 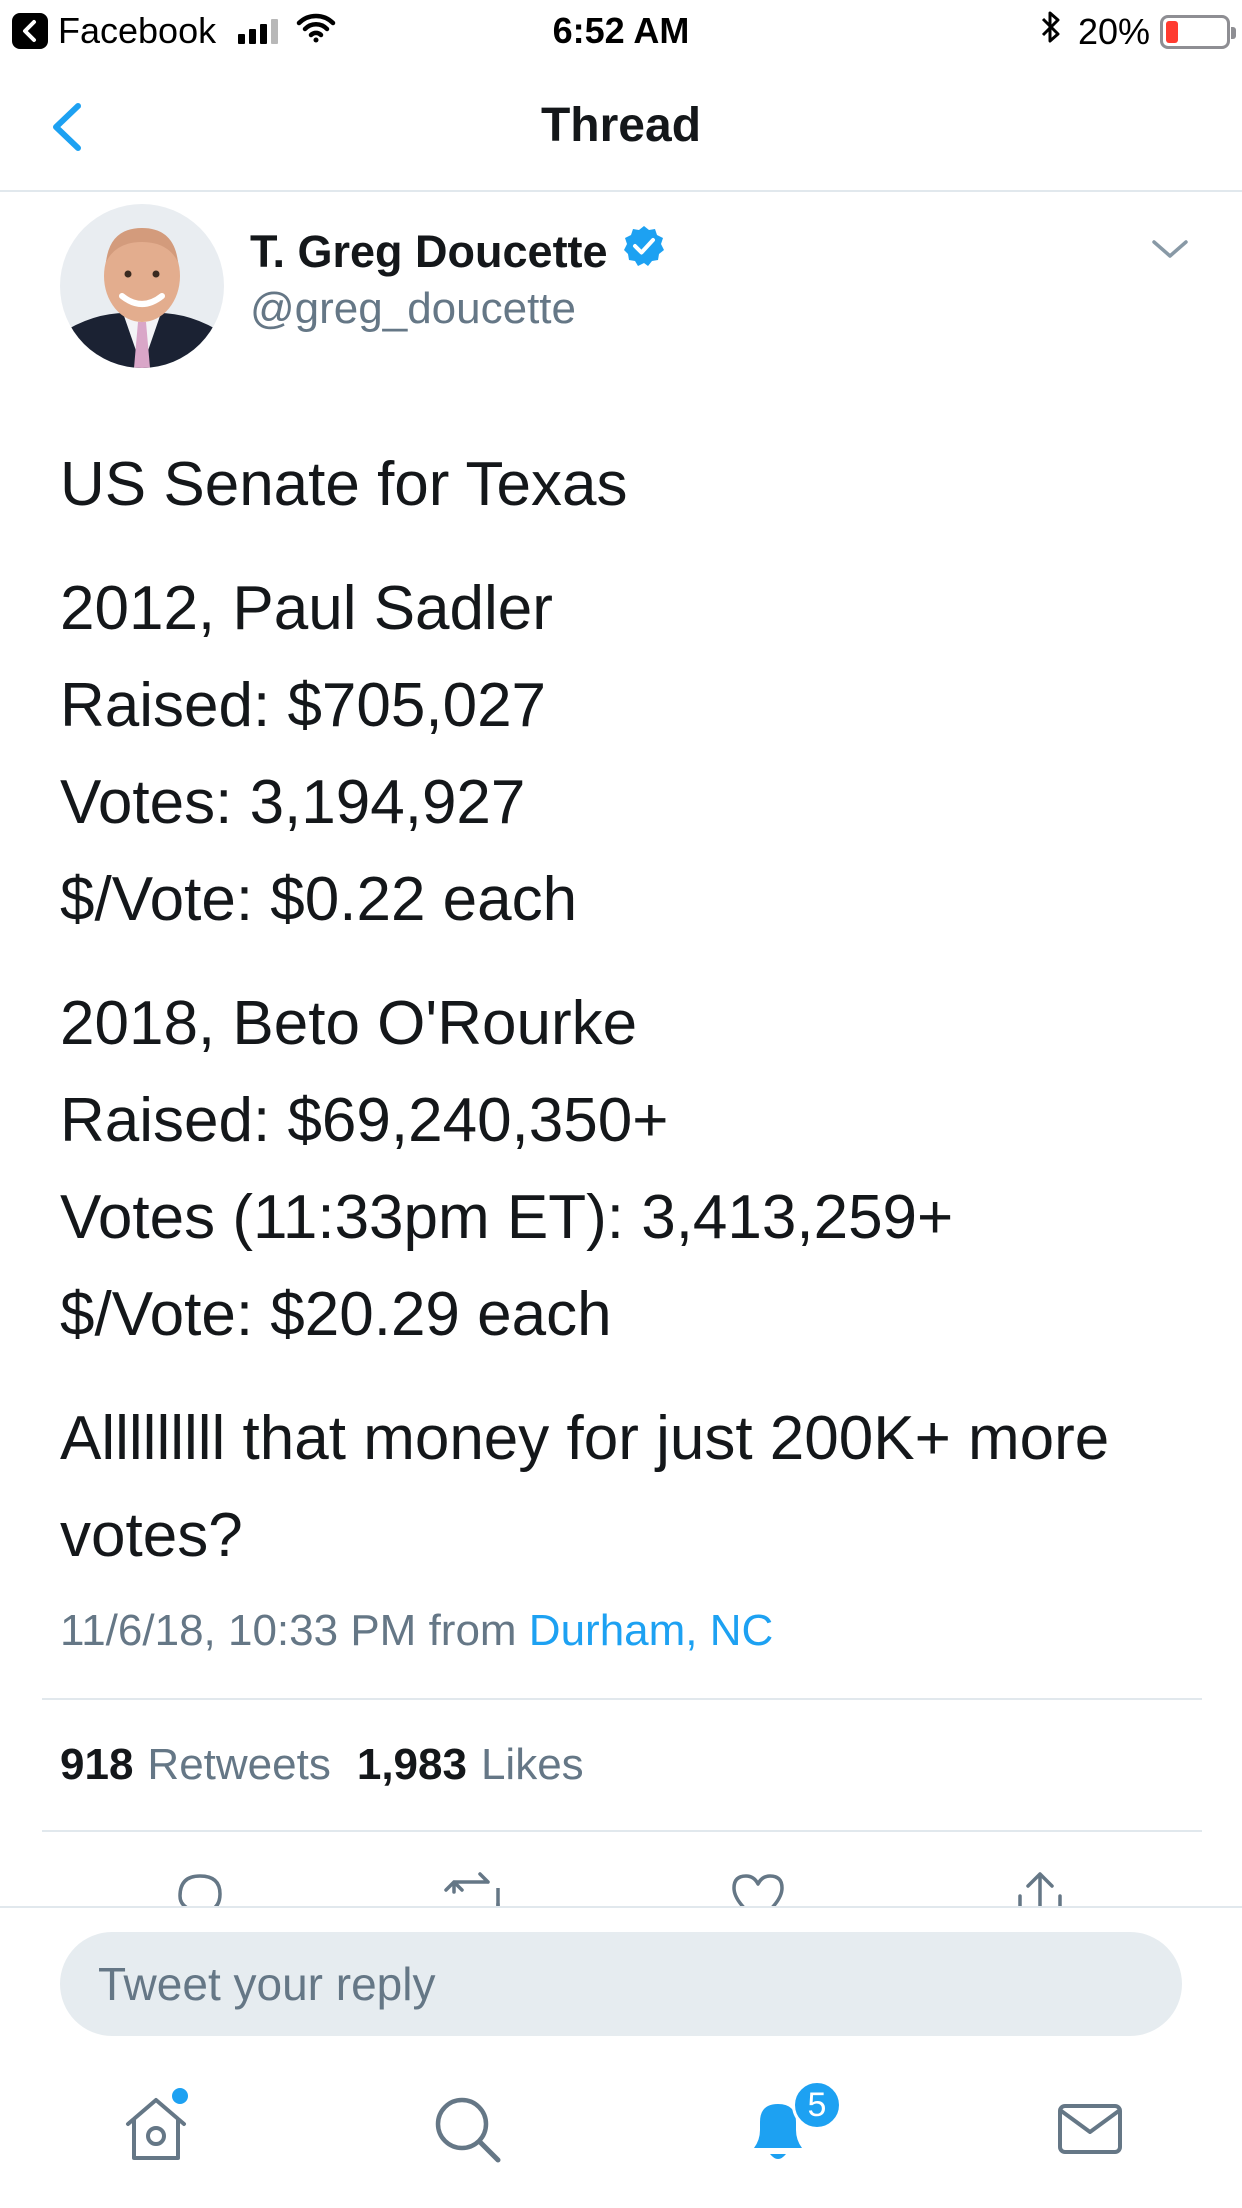 I want to click on tweet-author-handle: @greg_doucette, so click(x=413, y=309).